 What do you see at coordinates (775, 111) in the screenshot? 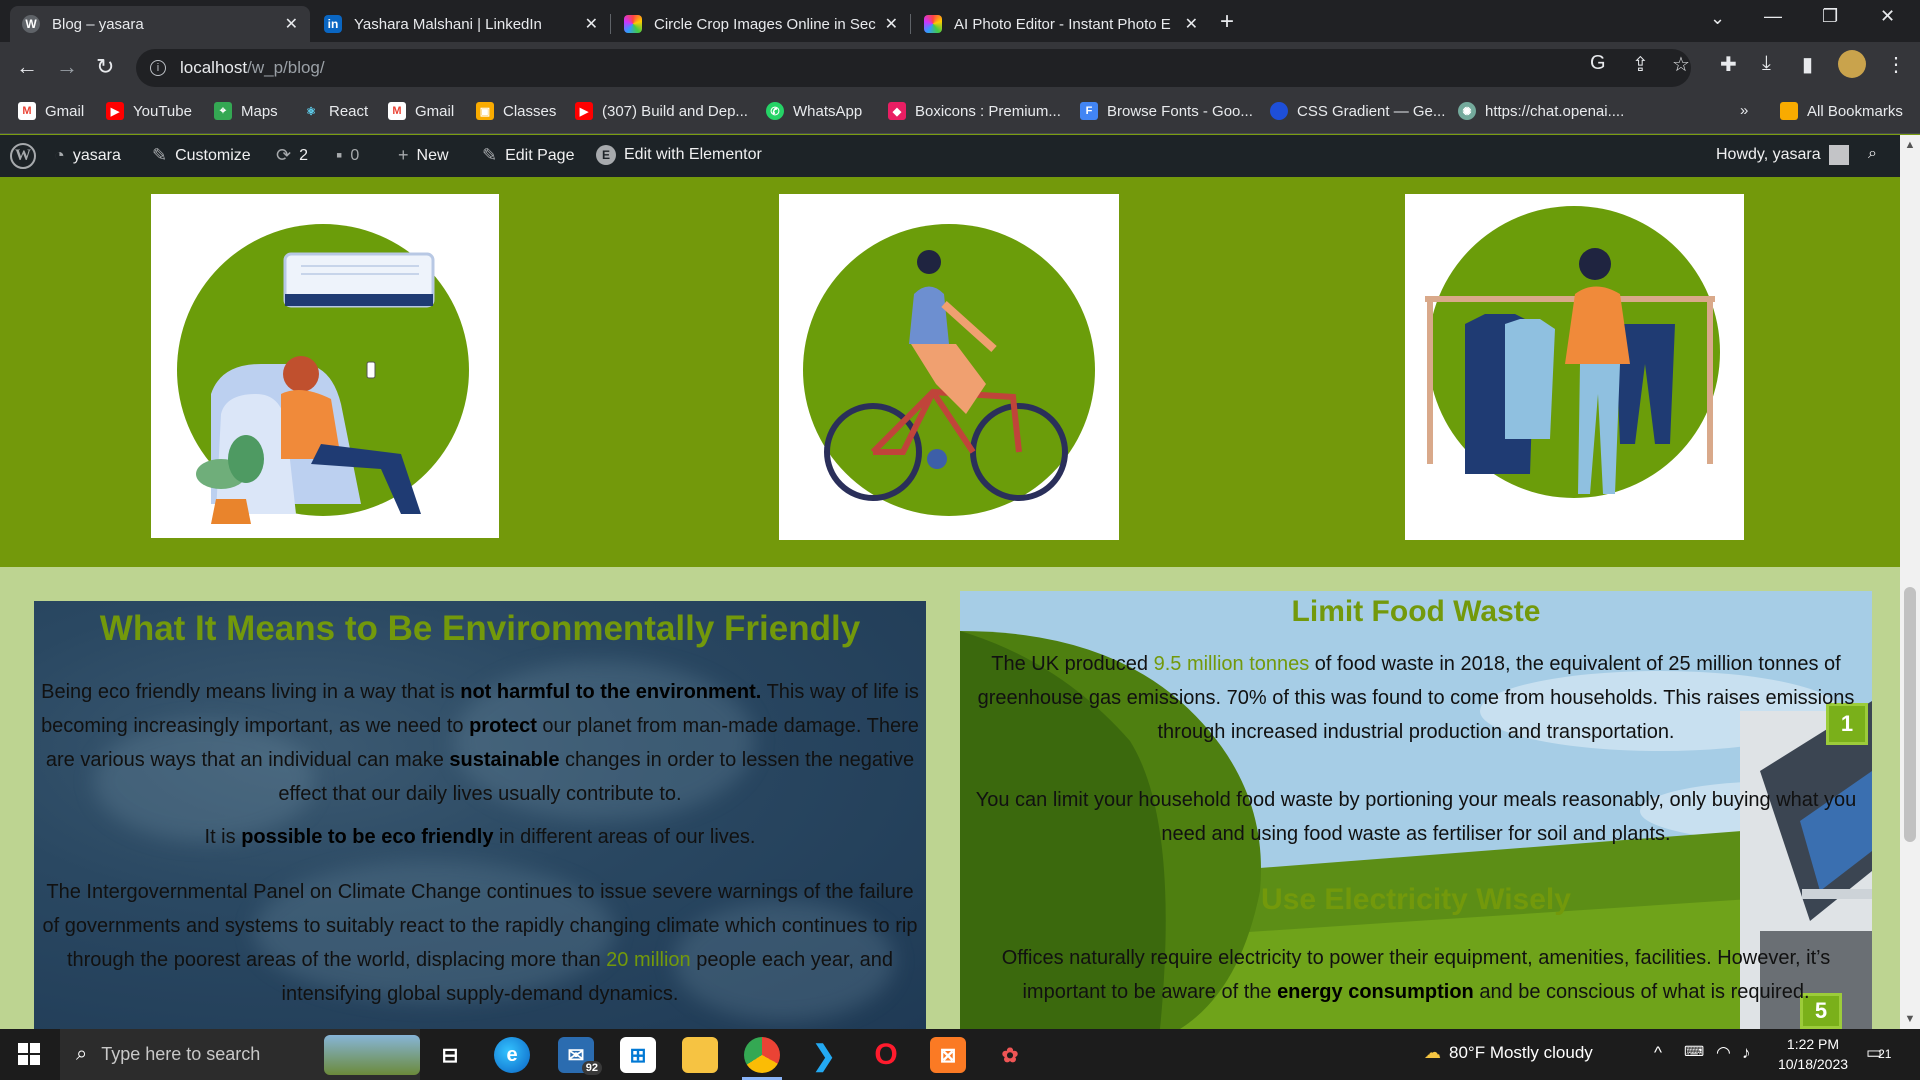
I see `whatsapp-icon: ✆` at bounding box center [775, 111].